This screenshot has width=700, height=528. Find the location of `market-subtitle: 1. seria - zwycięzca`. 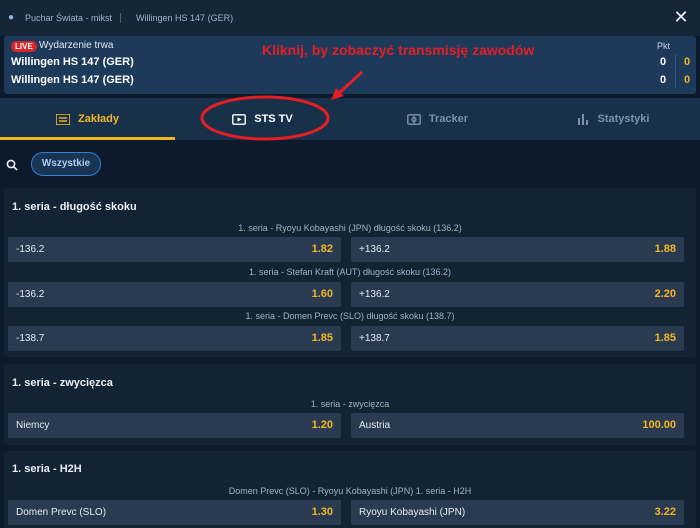

market-subtitle: 1. seria - zwycięzca is located at coordinates (350, 404).